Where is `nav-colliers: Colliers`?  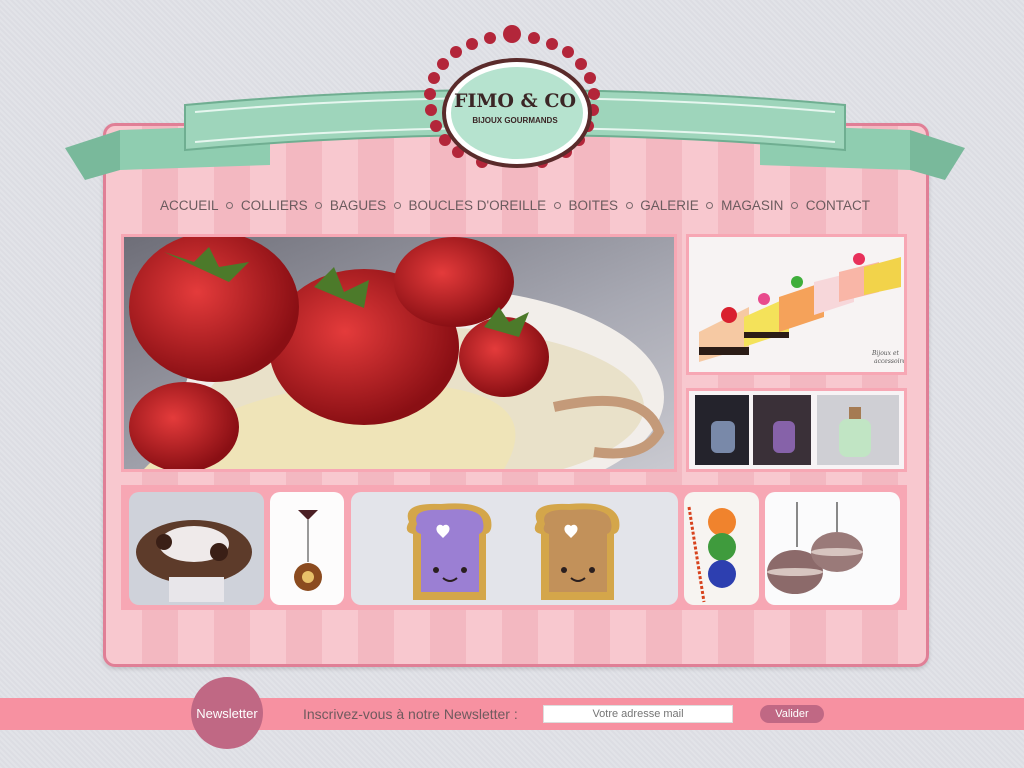 nav-colliers: Colliers is located at coordinates (274, 205).